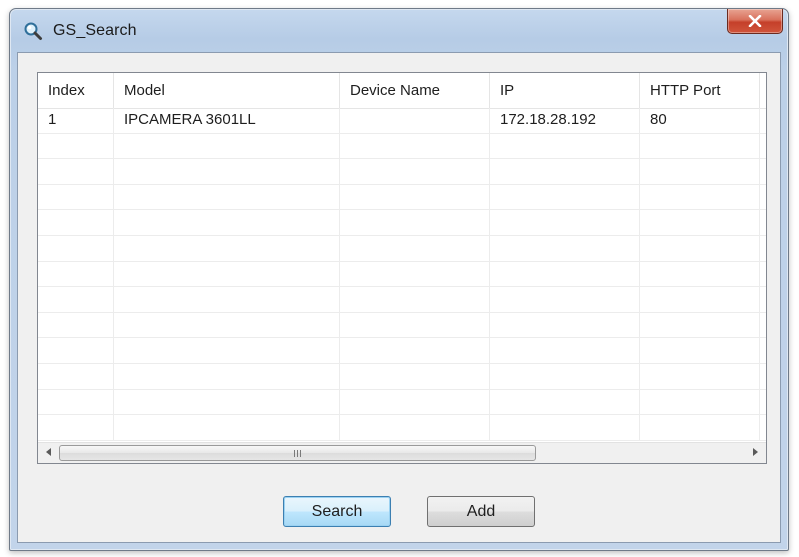 This screenshot has width=799, height=557. What do you see at coordinates (565, 90) in the screenshot?
I see `column-header-ip: IP` at bounding box center [565, 90].